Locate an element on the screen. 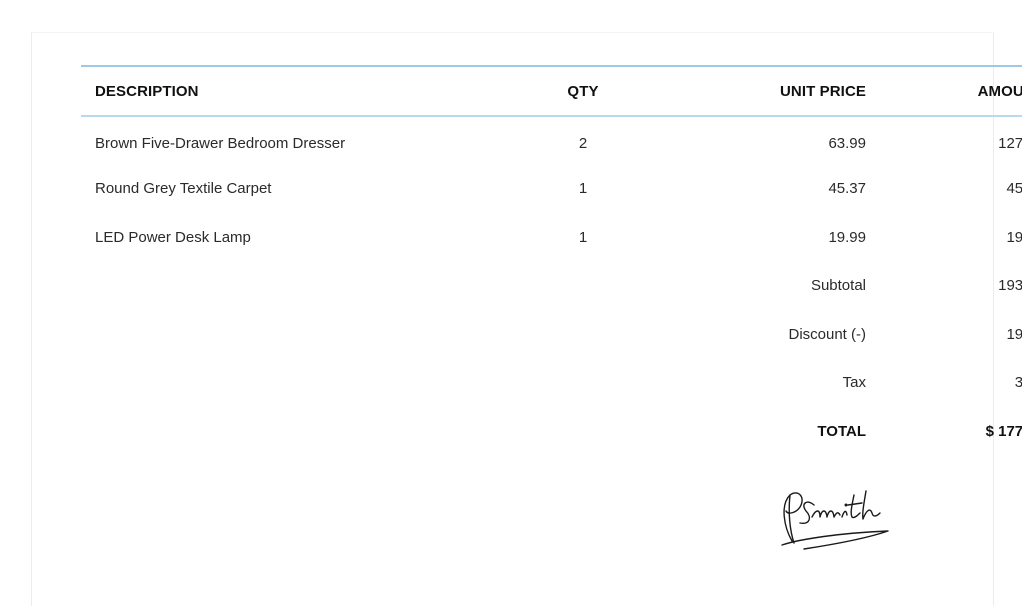 The height and width of the screenshot is (606, 1022). tax-row: Tax 3.48 is located at coordinates (551, 383).